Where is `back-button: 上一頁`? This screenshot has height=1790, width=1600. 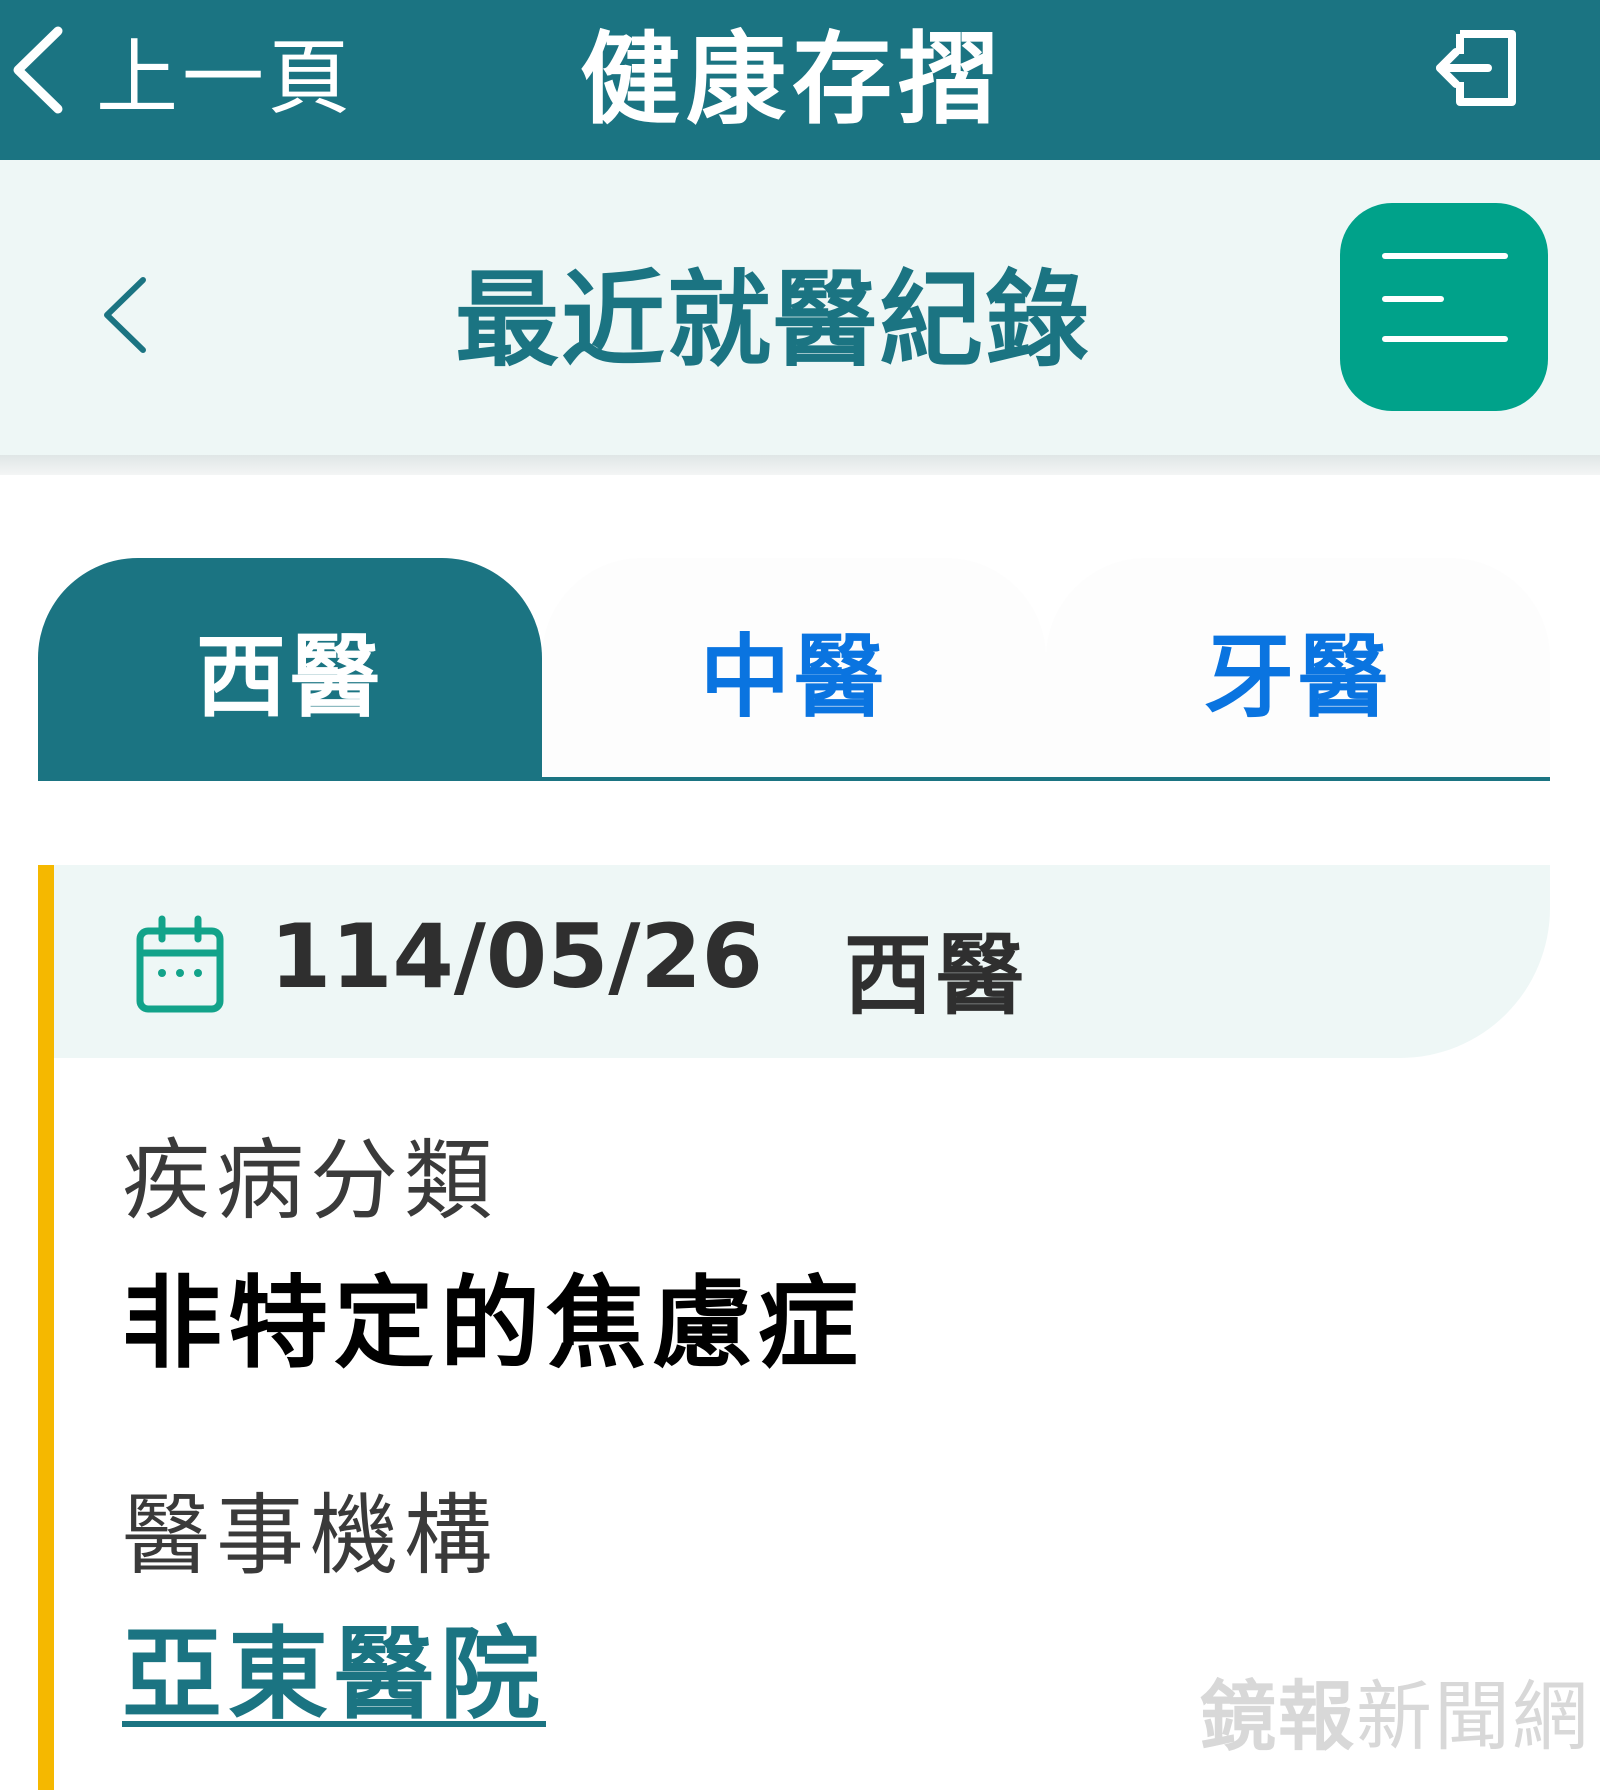 back-button: 上一頁 is located at coordinates (177, 70).